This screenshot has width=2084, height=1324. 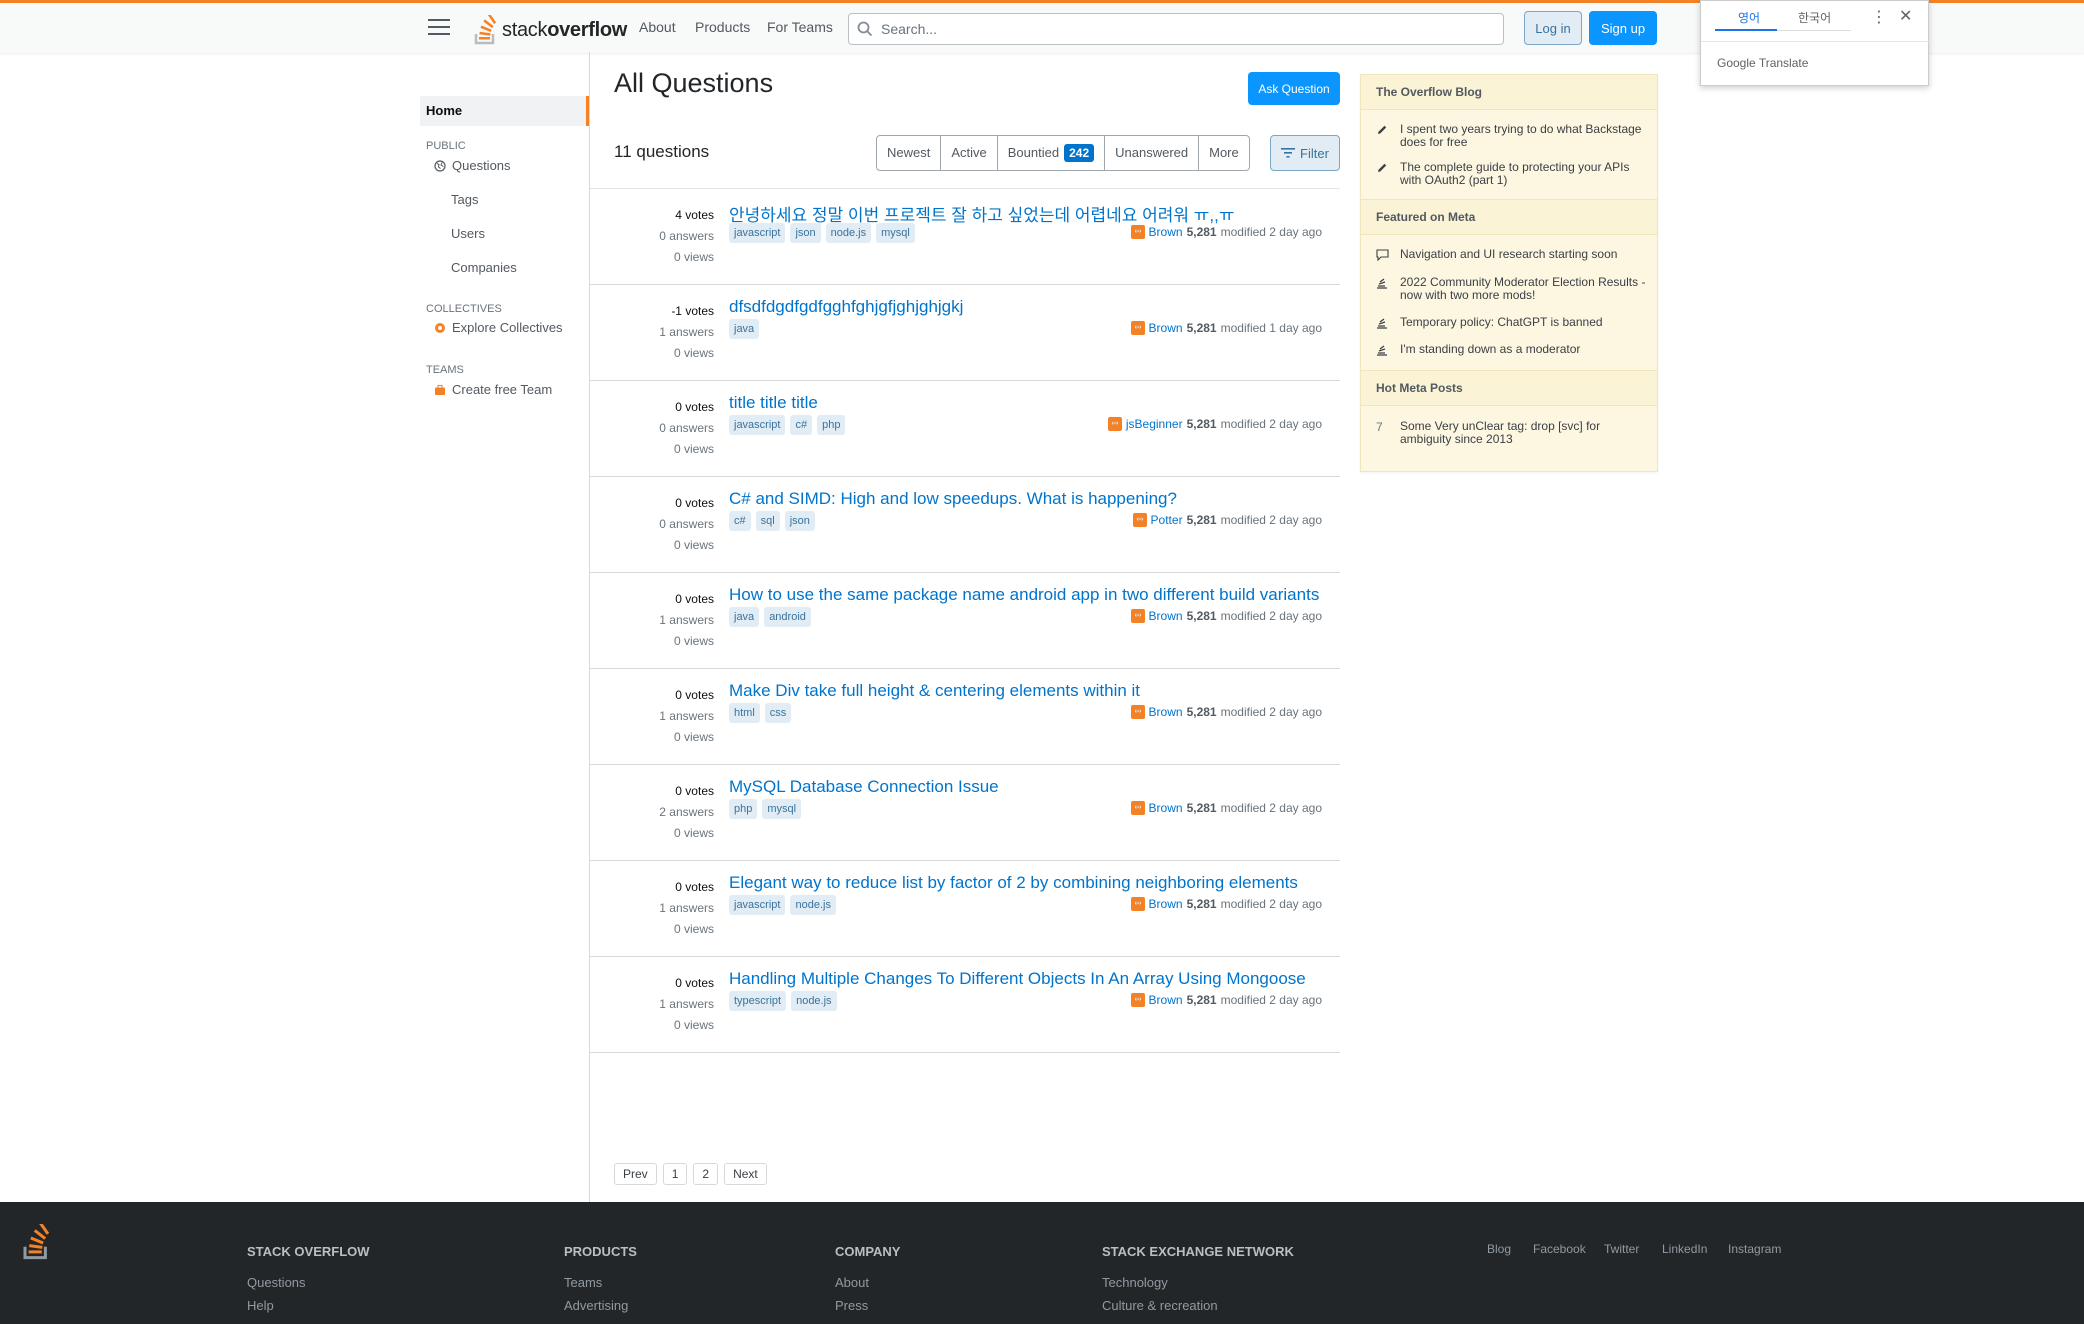 What do you see at coordinates (1511, 322) in the screenshot?
I see `meta-item: Temporary policy: ChatGPT is banned` at bounding box center [1511, 322].